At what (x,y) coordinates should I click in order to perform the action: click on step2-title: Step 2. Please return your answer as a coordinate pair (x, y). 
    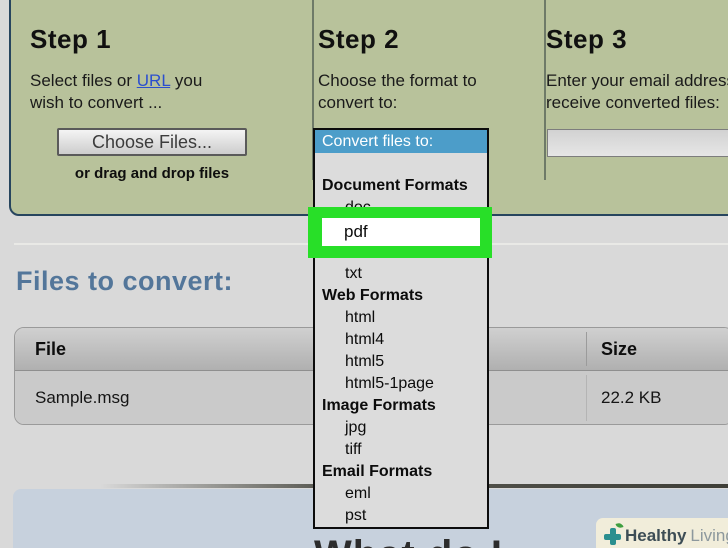
    Looking at the image, I should click on (359, 39).